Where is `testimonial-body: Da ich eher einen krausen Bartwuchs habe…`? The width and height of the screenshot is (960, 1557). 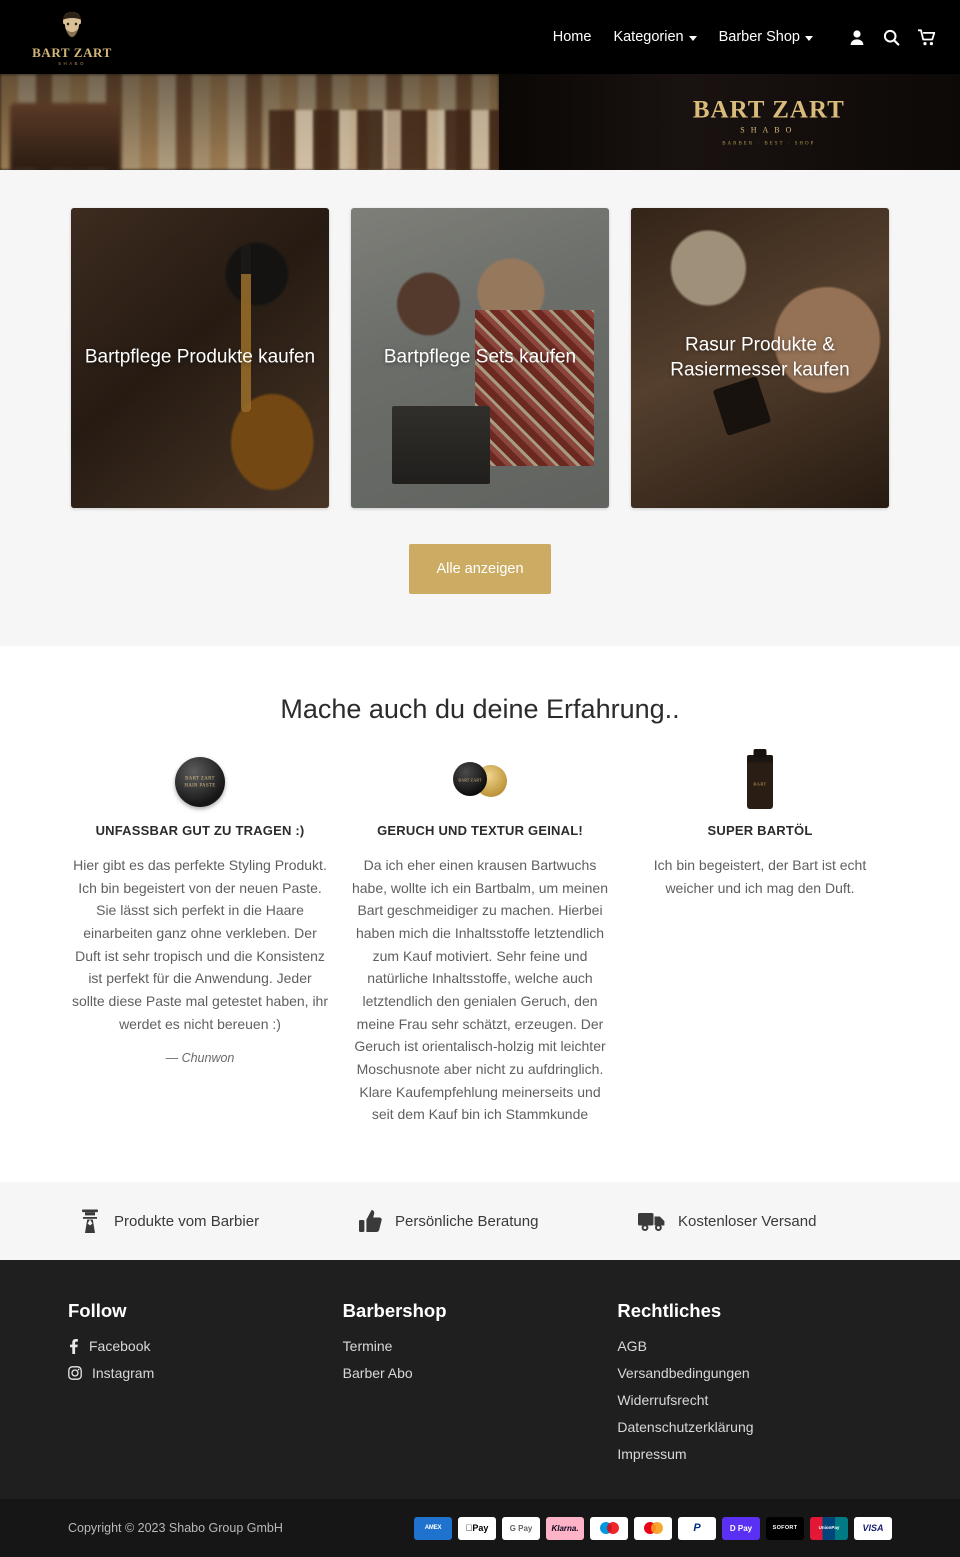 testimonial-body: Da ich eher einen krausen Bartwuchs habe… is located at coordinates (480, 990).